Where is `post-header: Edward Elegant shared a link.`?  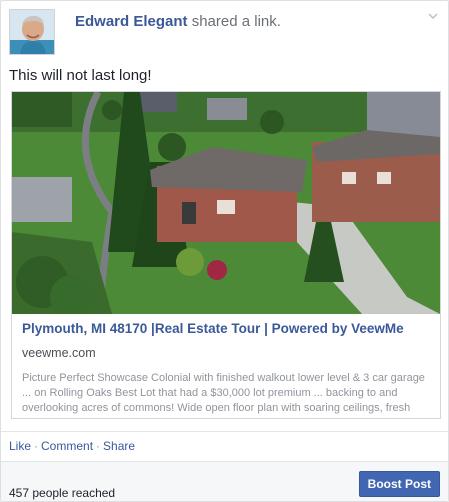 post-header: Edward Elegant shared a link. is located at coordinates (224, 34).